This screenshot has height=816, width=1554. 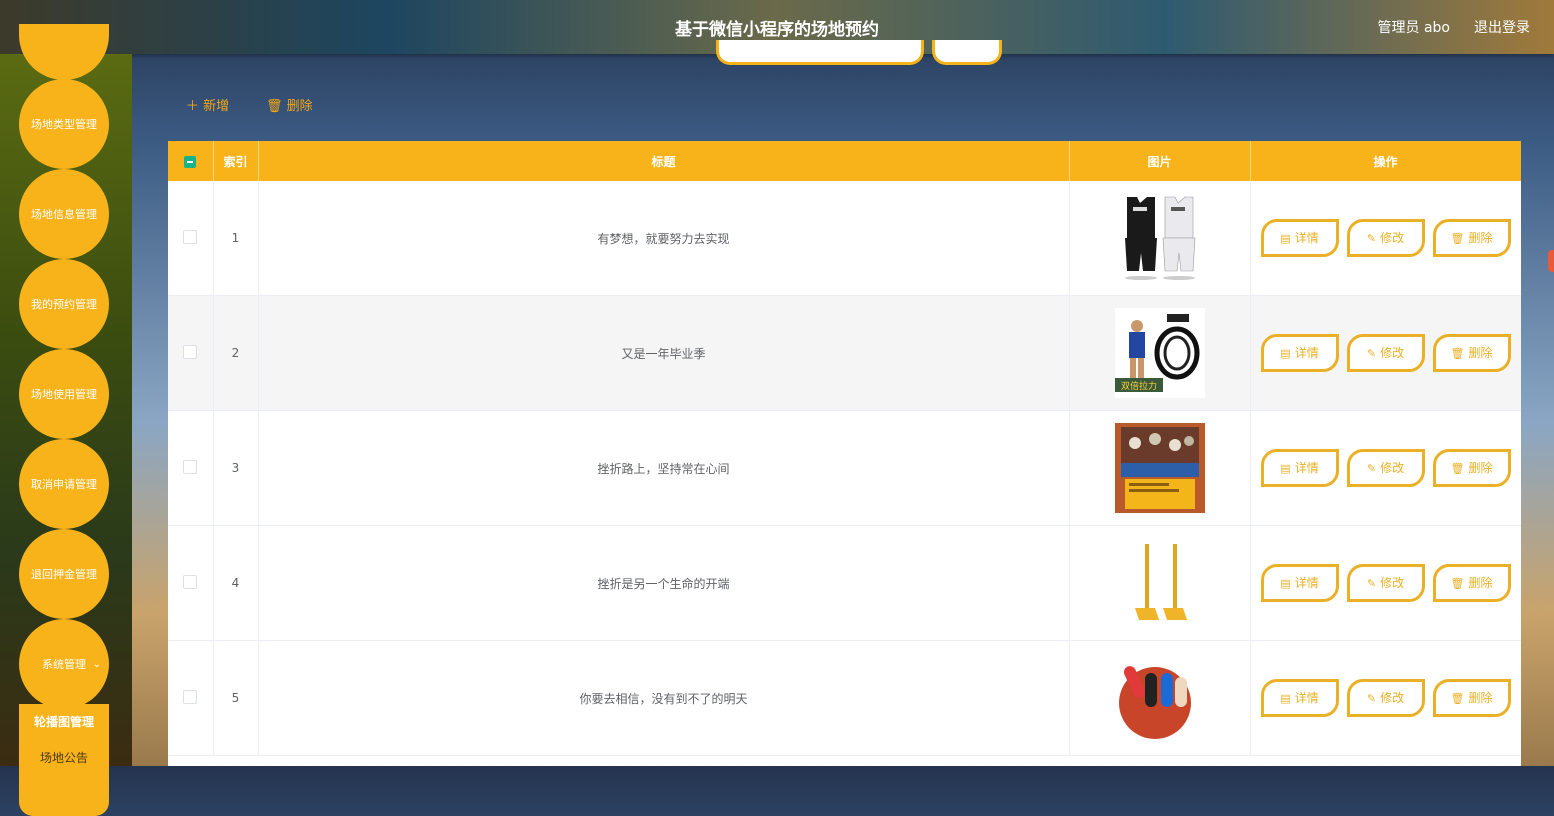 I want to click on select-all-checkbox, so click(x=190, y=161).